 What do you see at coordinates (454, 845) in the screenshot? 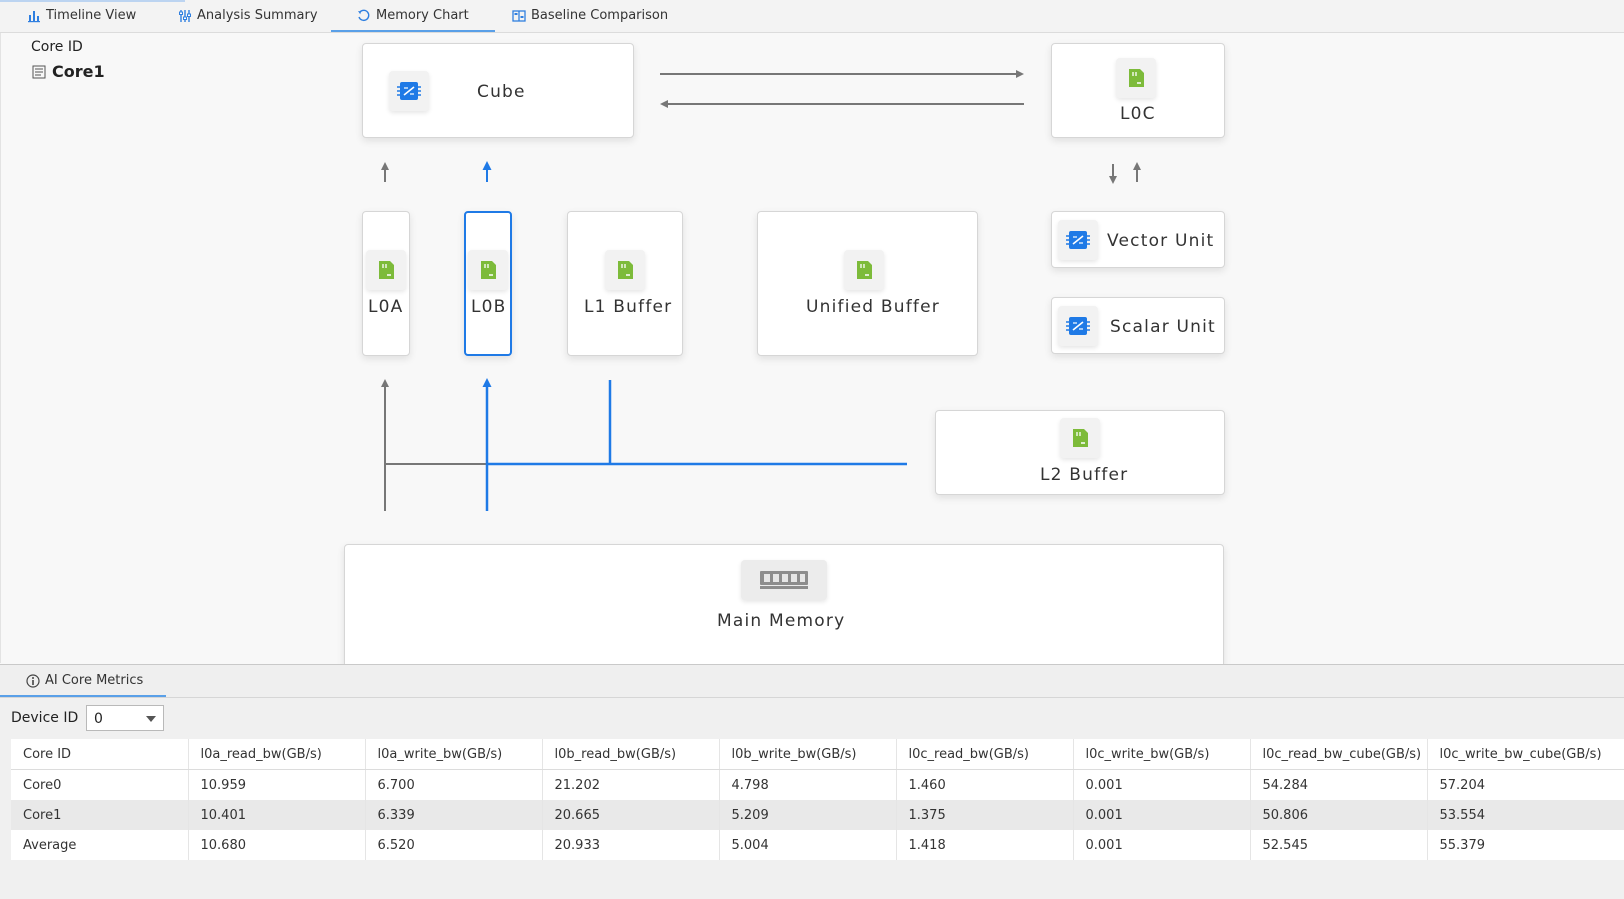
I see `table-cell: 6.520` at bounding box center [454, 845].